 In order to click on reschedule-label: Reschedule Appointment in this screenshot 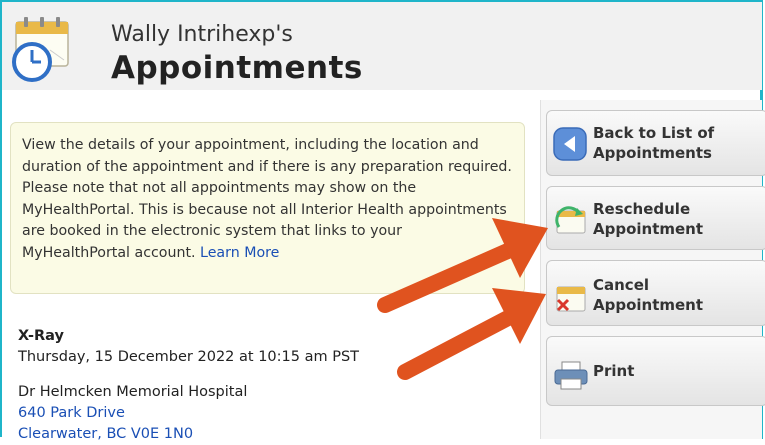, I will do `click(648, 219)`.